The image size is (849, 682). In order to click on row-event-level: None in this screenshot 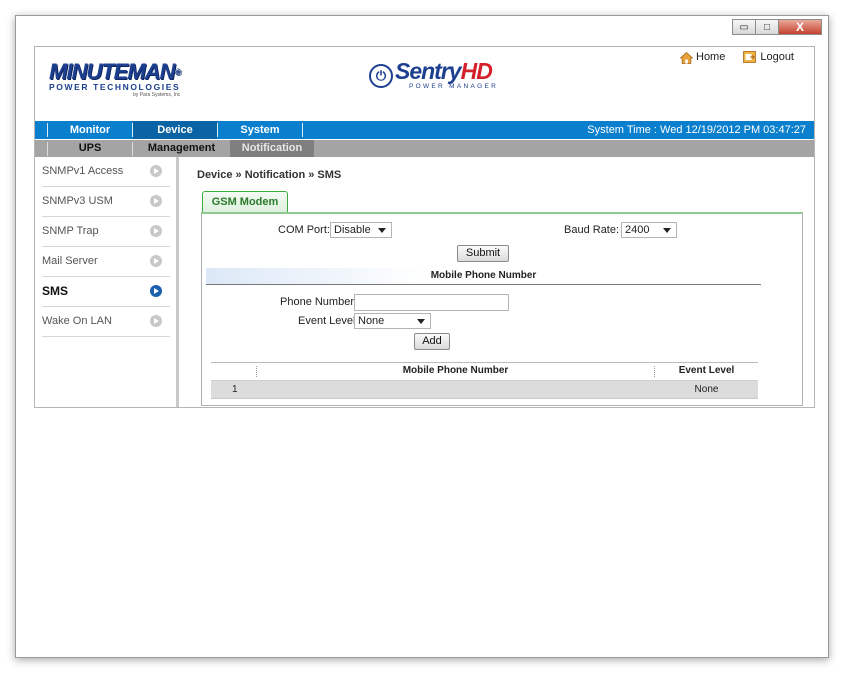, I will do `click(706, 389)`.